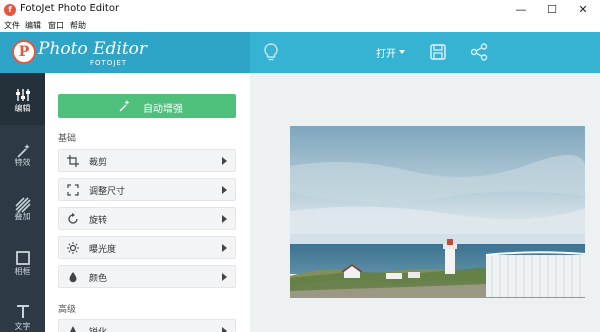  I want to click on tool-label-resize: 调整尺寸, so click(107, 192).